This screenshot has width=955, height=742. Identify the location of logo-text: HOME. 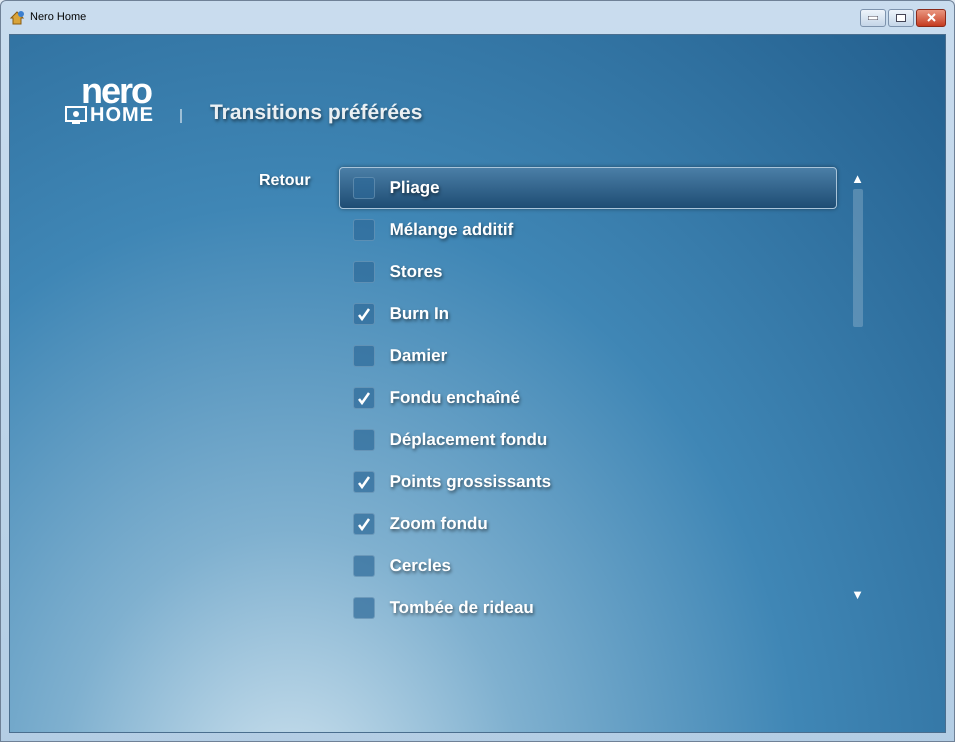
(122, 115).